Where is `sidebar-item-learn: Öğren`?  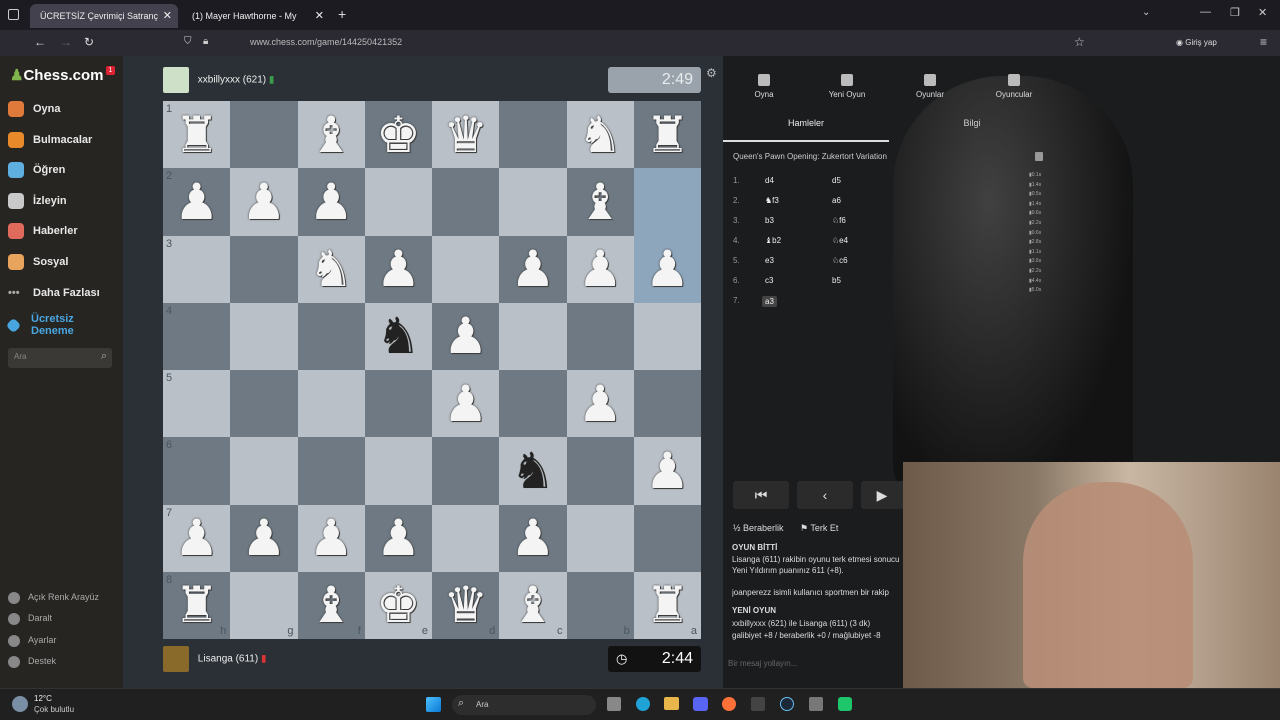
sidebar-item-learn: Öğren is located at coordinates (63, 170).